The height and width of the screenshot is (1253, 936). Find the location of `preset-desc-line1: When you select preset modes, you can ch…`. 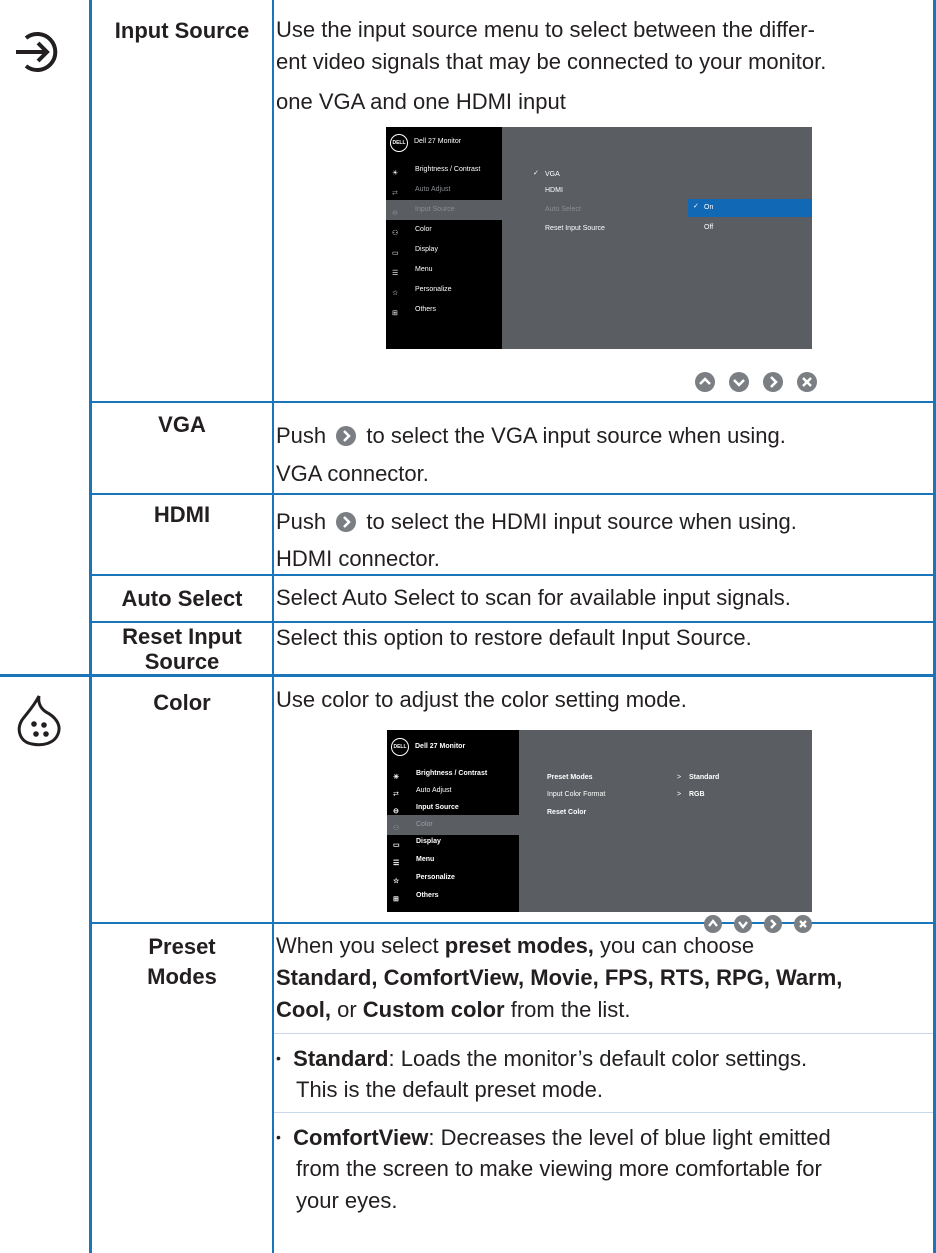

preset-desc-line1: When you select preset modes, you can ch… is located at coordinates (515, 945).